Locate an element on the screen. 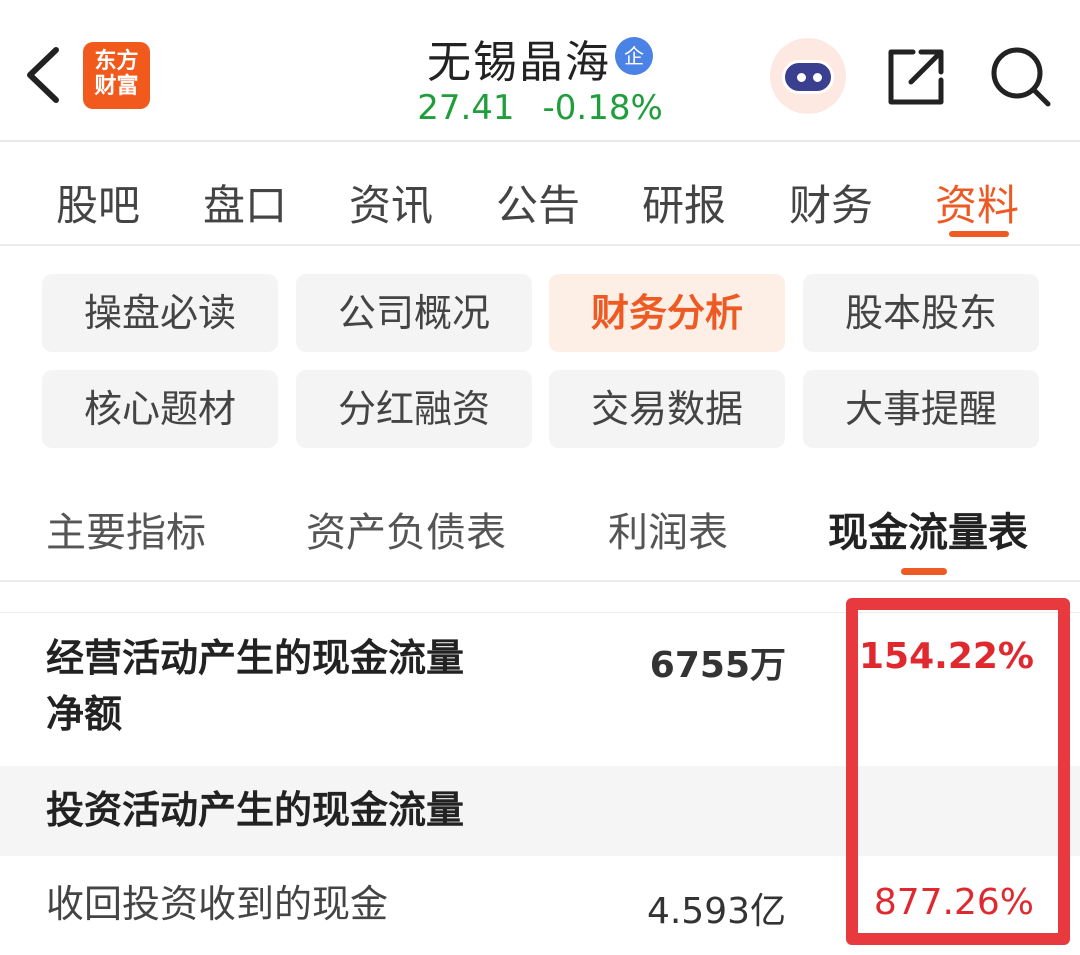  tab-balance-sheet: 资产负债表 is located at coordinates (406, 529).